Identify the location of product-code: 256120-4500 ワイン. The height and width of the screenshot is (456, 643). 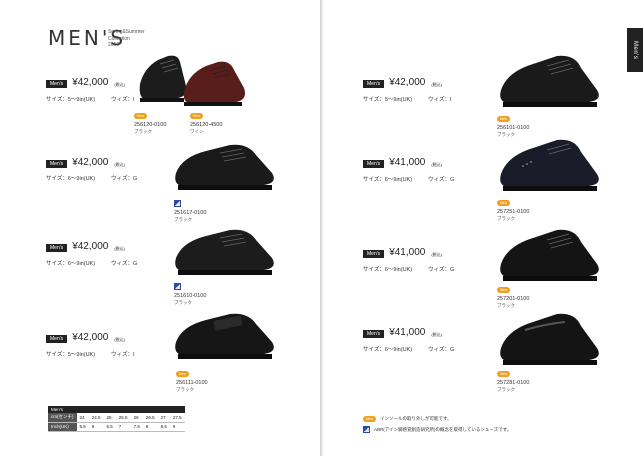
(206, 128).